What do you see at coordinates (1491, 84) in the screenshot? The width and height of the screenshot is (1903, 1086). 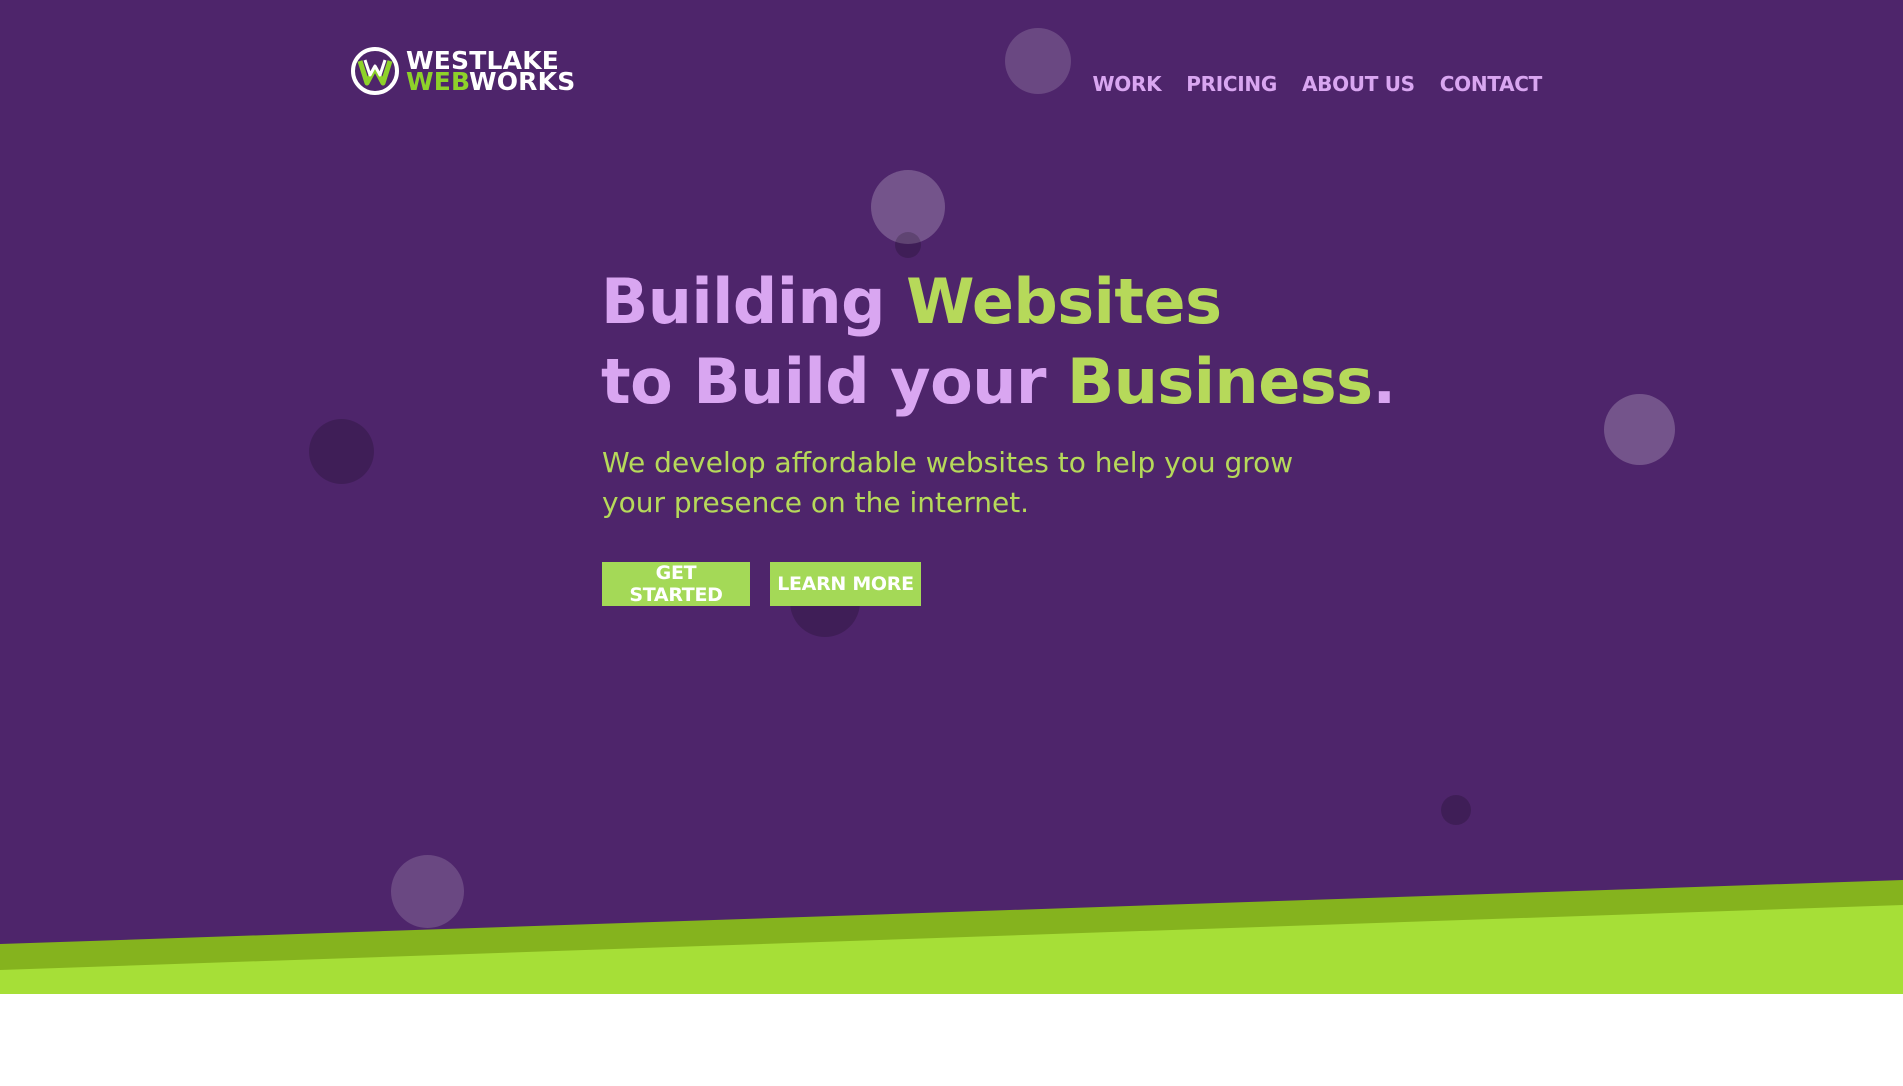 I see `nav-item-contact: CONTACT` at bounding box center [1491, 84].